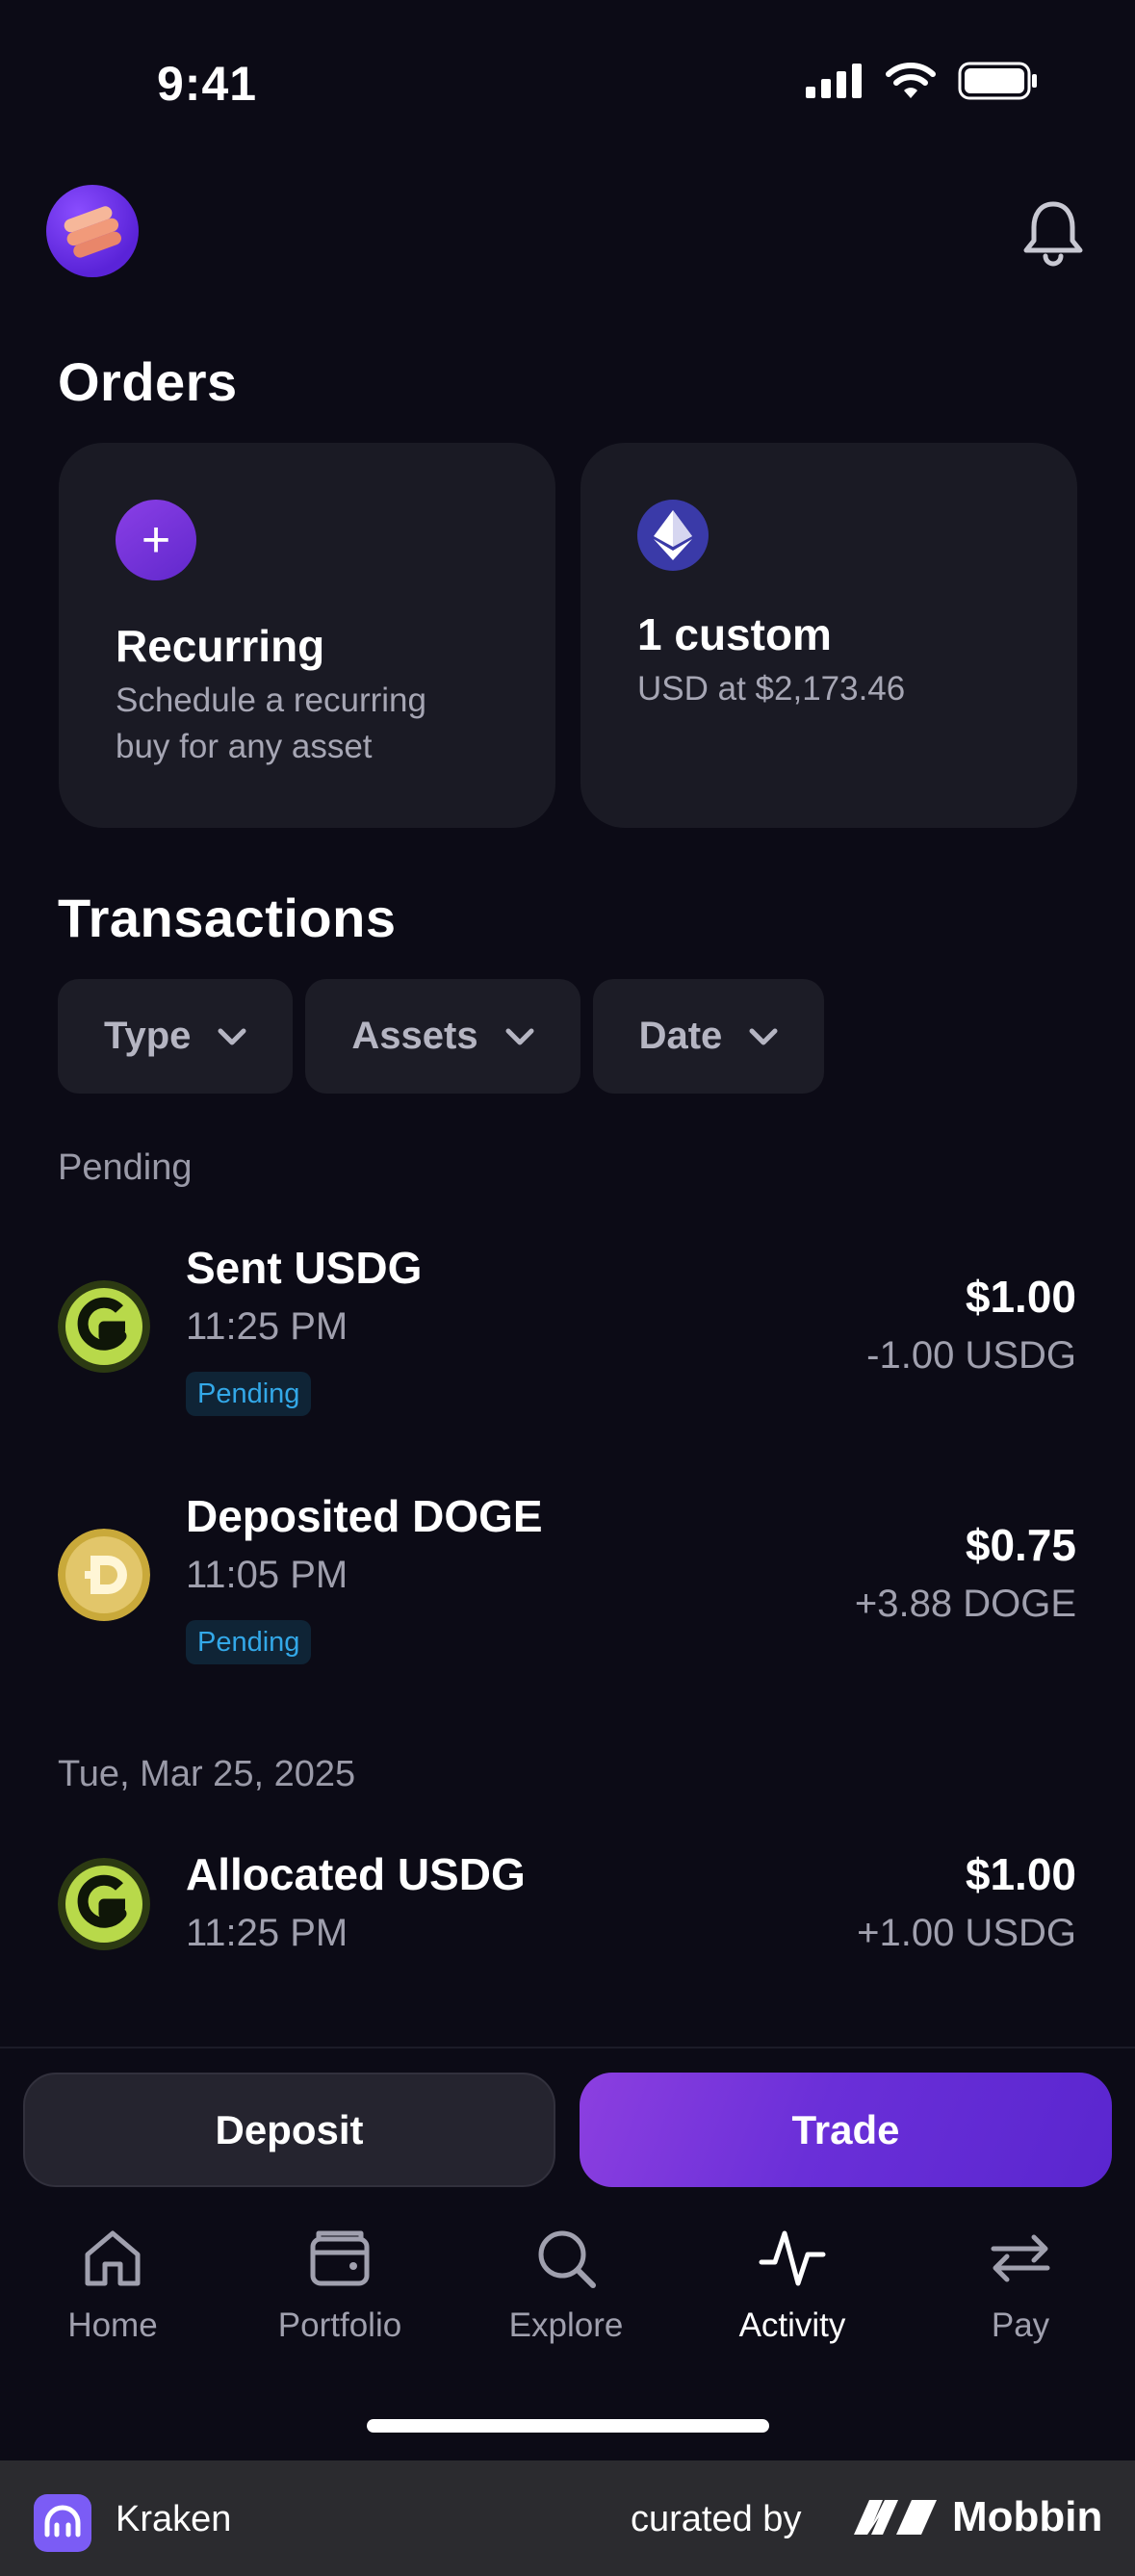  I want to click on filter-date-label: Date, so click(680, 1036).